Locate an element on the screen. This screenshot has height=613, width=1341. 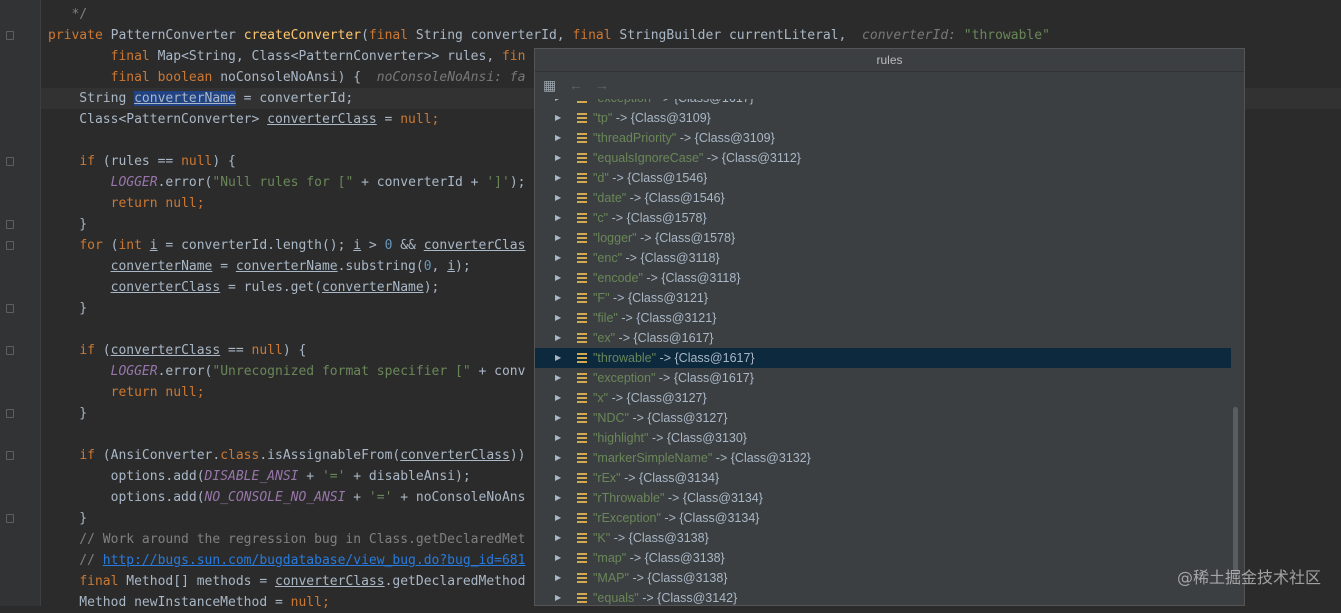
entry-value: {Class@3138} is located at coordinates (684, 558).